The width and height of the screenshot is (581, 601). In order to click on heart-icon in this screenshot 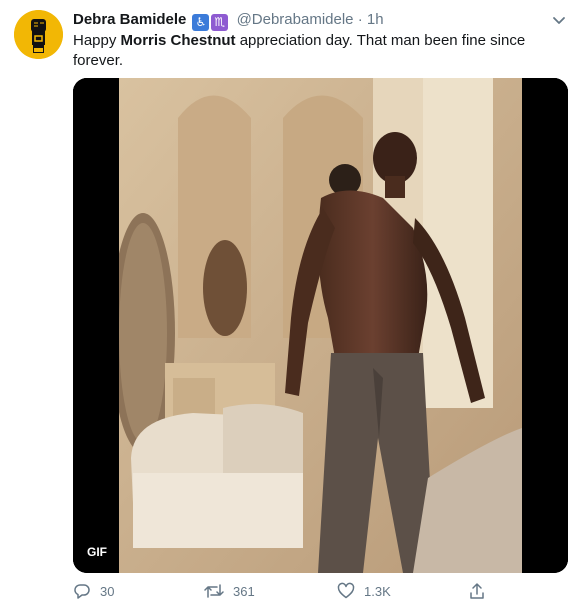, I will do `click(346, 590)`.